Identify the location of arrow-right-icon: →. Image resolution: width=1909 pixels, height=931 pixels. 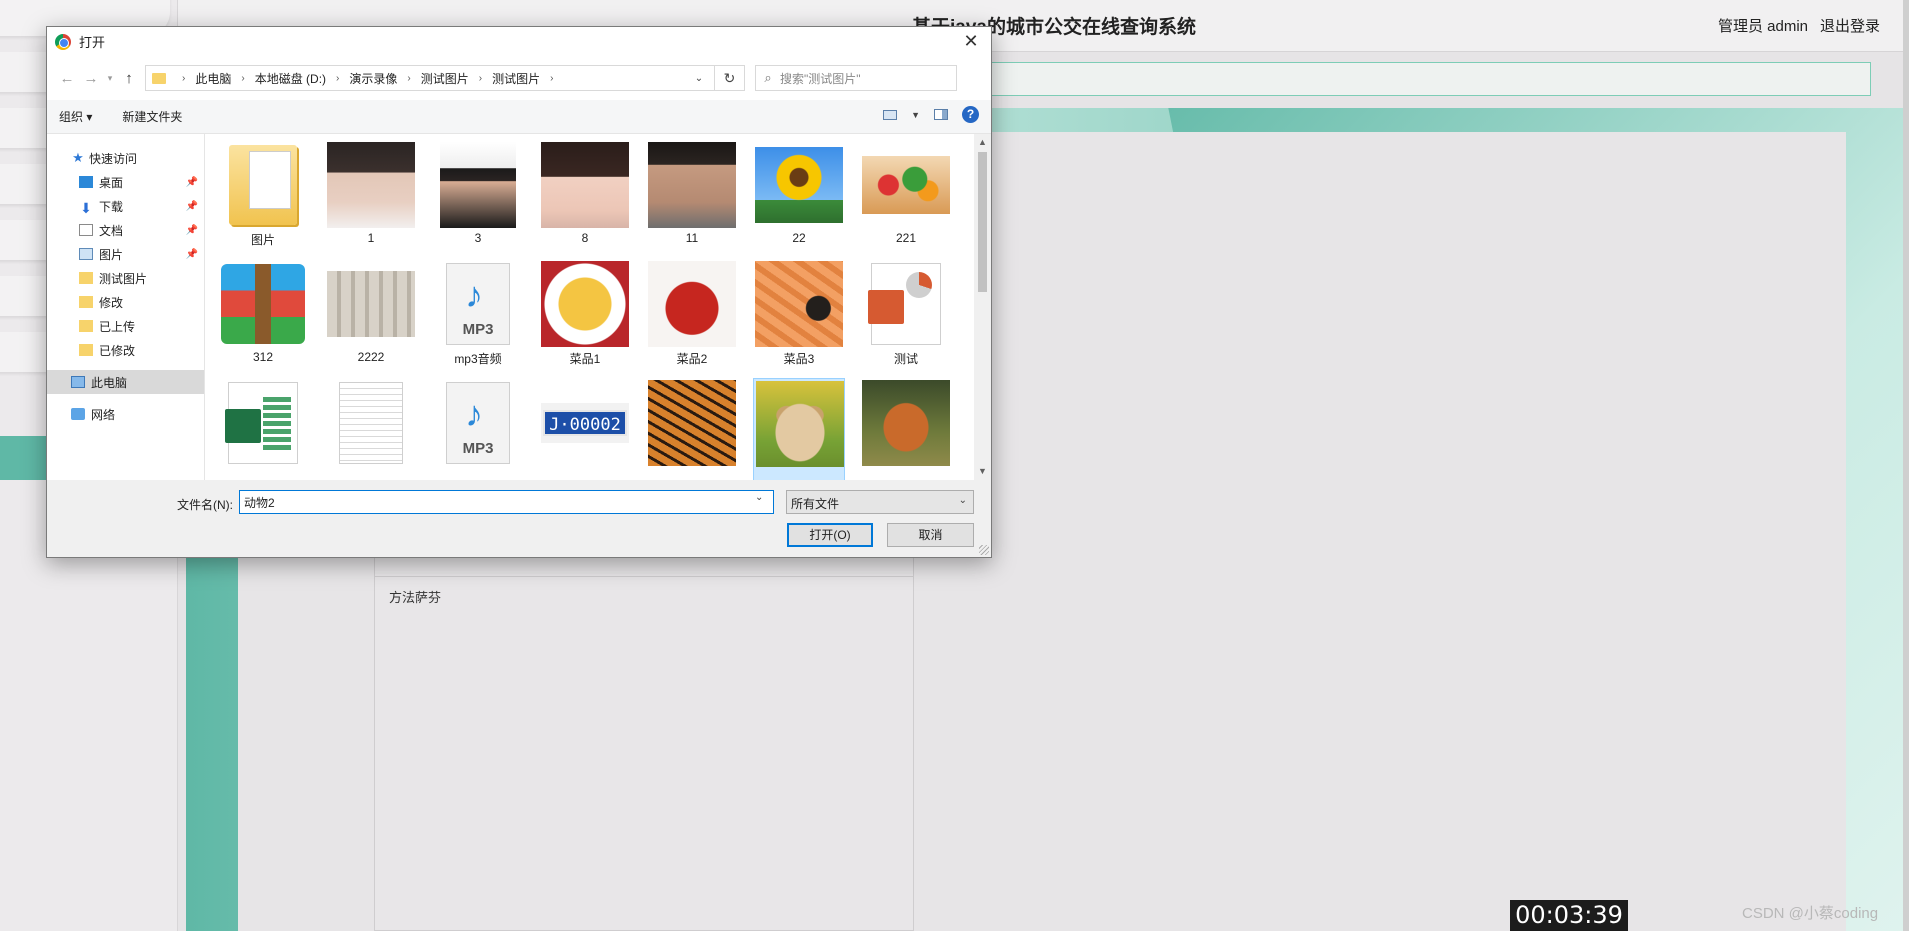
(91, 78).